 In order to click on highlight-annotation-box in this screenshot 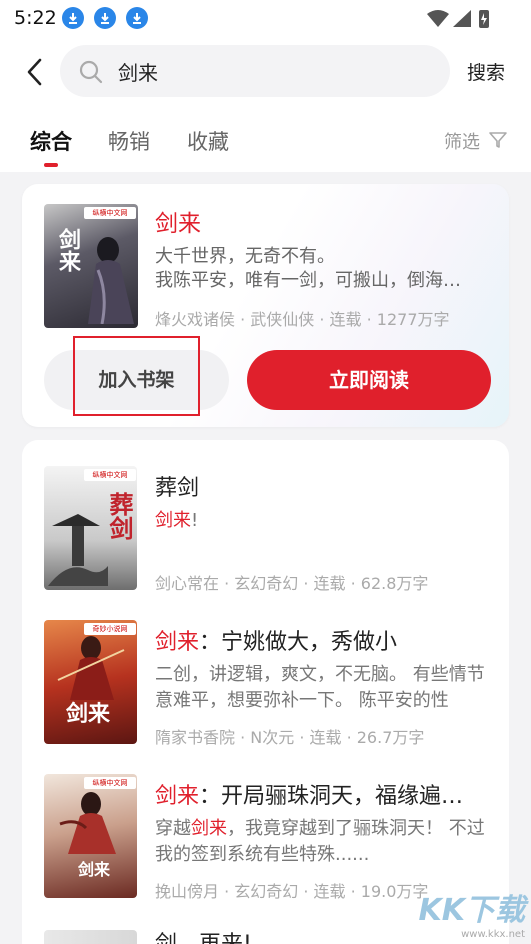, I will do `click(136, 376)`.